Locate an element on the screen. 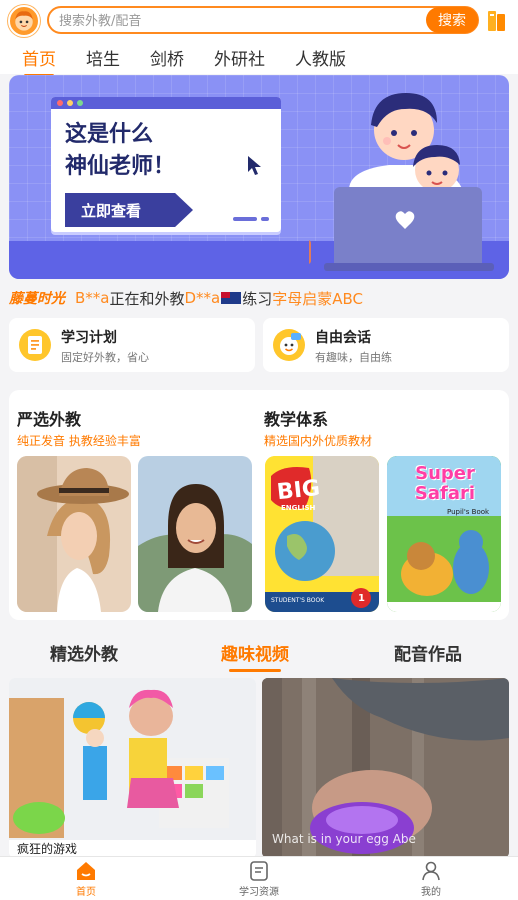 The image size is (518, 900). bottom-navigation: 首页 学习资源 我的 is located at coordinates (259, 878).